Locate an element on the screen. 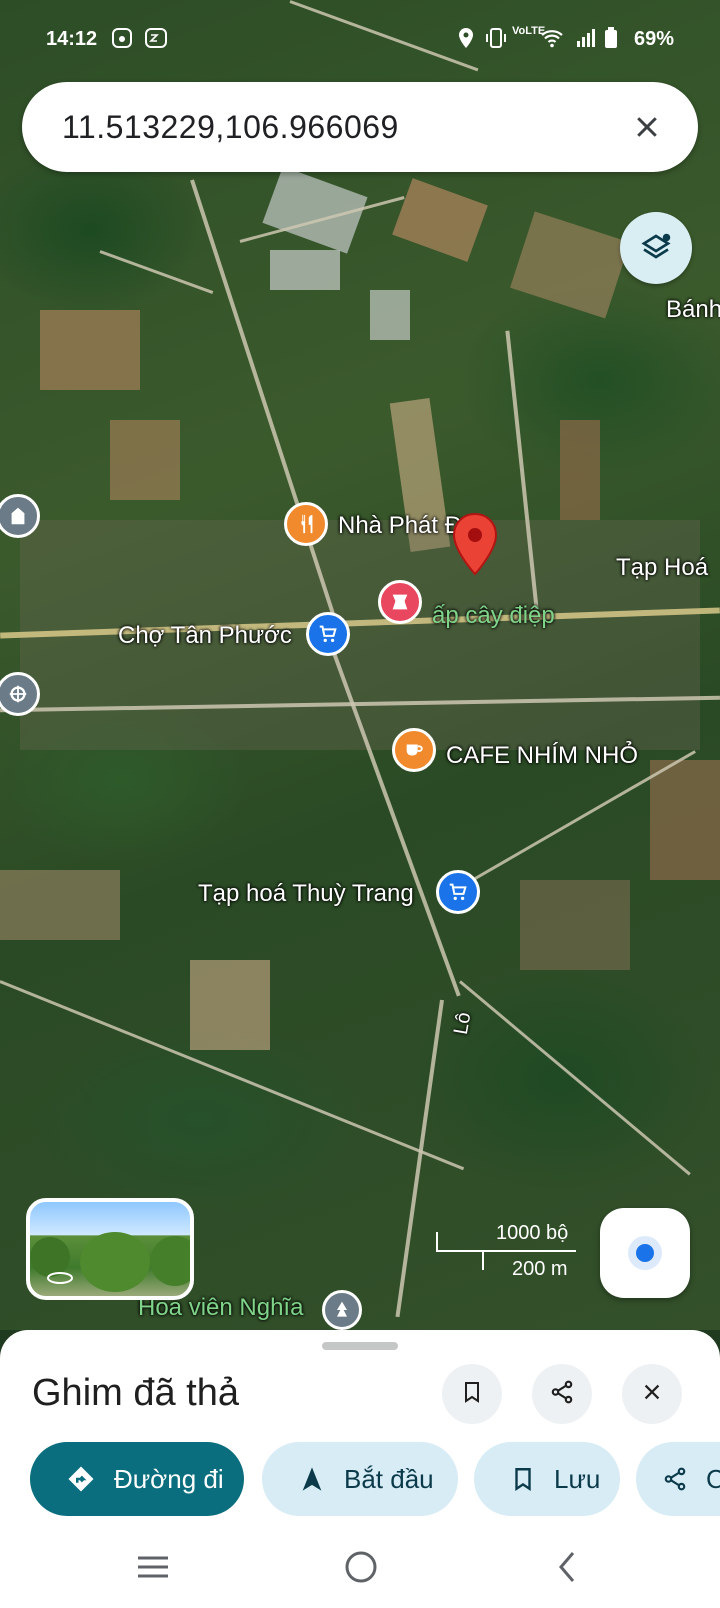  road-label-ap-cay-diep: ấp cây điệp is located at coordinates (493, 615).